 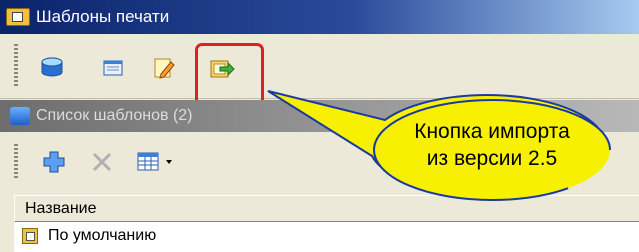 What do you see at coordinates (492, 158) in the screenshot?
I see `callout-line-2: из версии 2.5` at bounding box center [492, 158].